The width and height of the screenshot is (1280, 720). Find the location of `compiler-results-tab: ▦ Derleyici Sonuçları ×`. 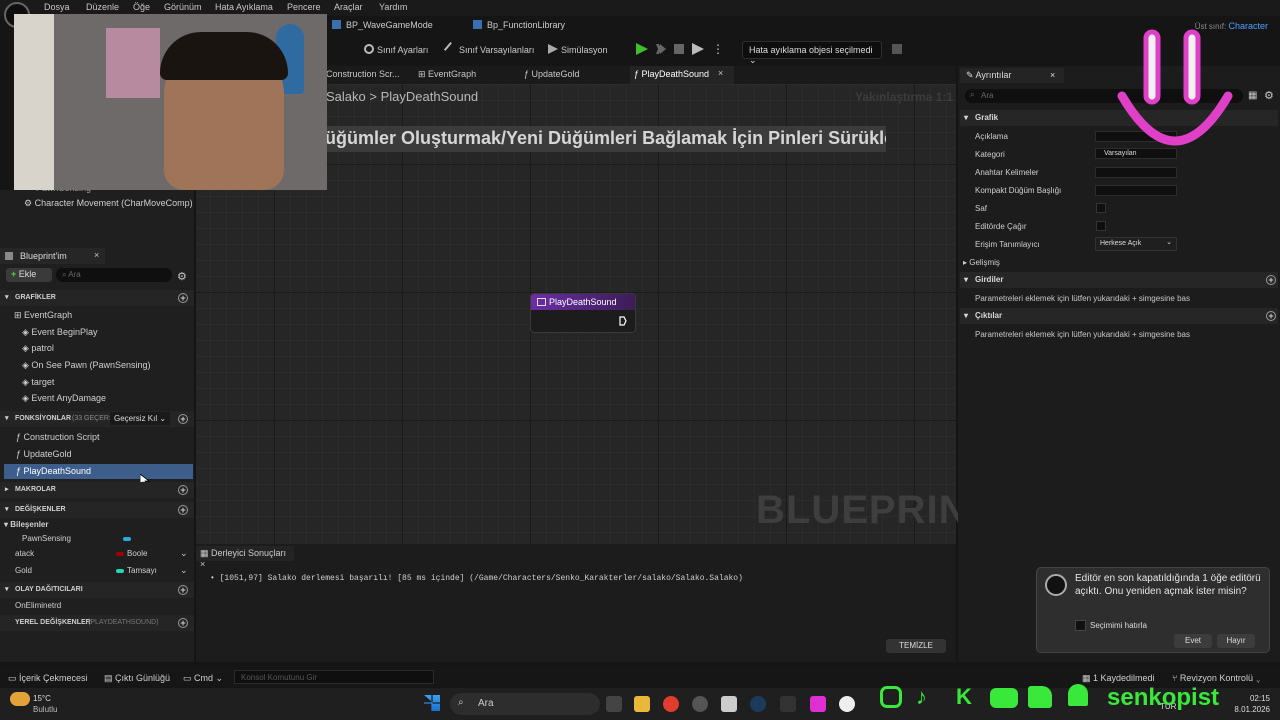

compiler-results-tab: ▦ Derleyici Sonuçları × is located at coordinates (245, 557).